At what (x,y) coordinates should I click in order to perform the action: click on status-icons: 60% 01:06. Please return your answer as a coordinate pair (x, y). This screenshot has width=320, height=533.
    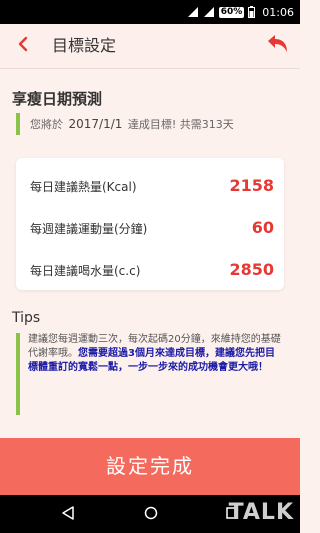
    Looking at the image, I should click on (240, 12).